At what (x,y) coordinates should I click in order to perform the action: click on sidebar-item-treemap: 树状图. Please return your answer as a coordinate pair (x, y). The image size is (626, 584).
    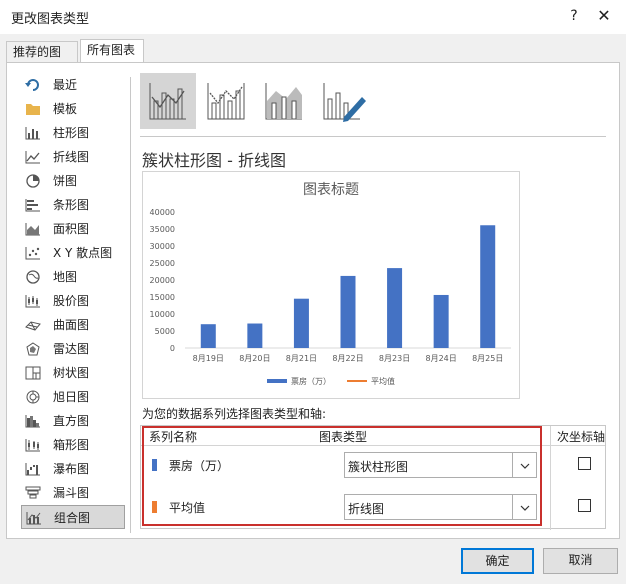
    Looking at the image, I should click on (73, 373).